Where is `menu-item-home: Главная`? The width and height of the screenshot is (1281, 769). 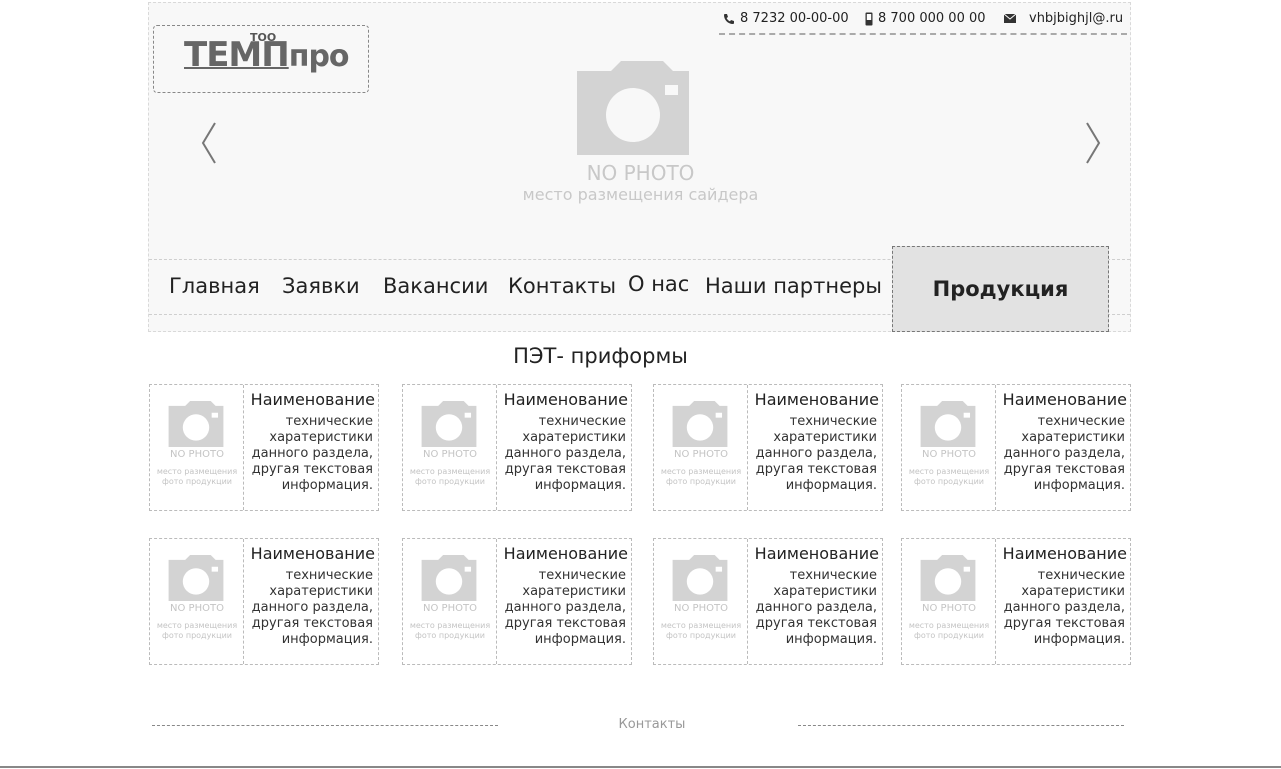
menu-item-home: Главная is located at coordinates (214, 286).